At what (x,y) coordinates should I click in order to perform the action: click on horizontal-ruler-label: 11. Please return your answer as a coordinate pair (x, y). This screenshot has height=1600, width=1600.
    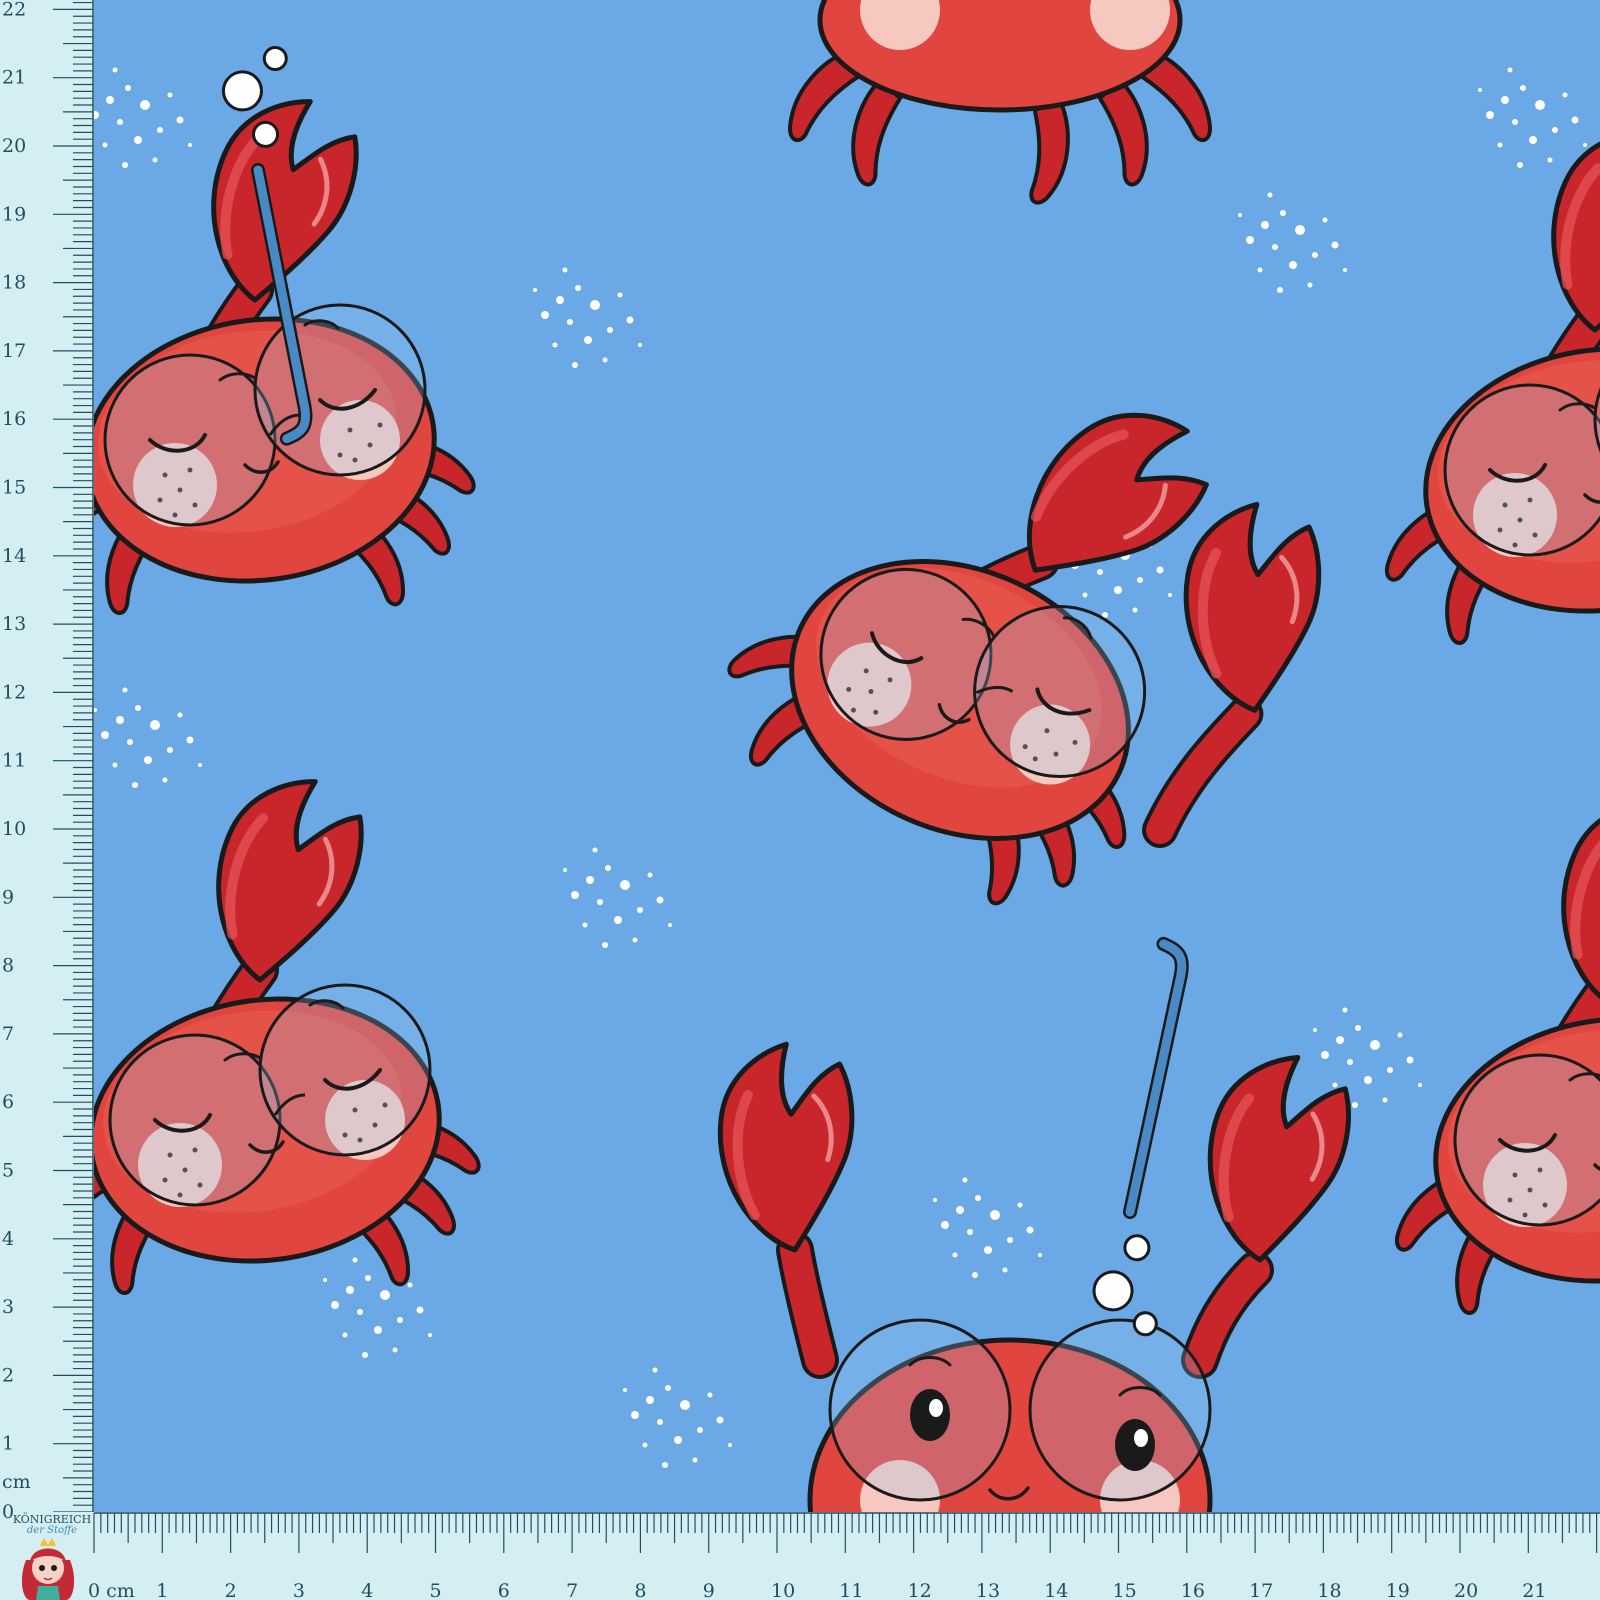
    Looking at the image, I should click on (851, 1590).